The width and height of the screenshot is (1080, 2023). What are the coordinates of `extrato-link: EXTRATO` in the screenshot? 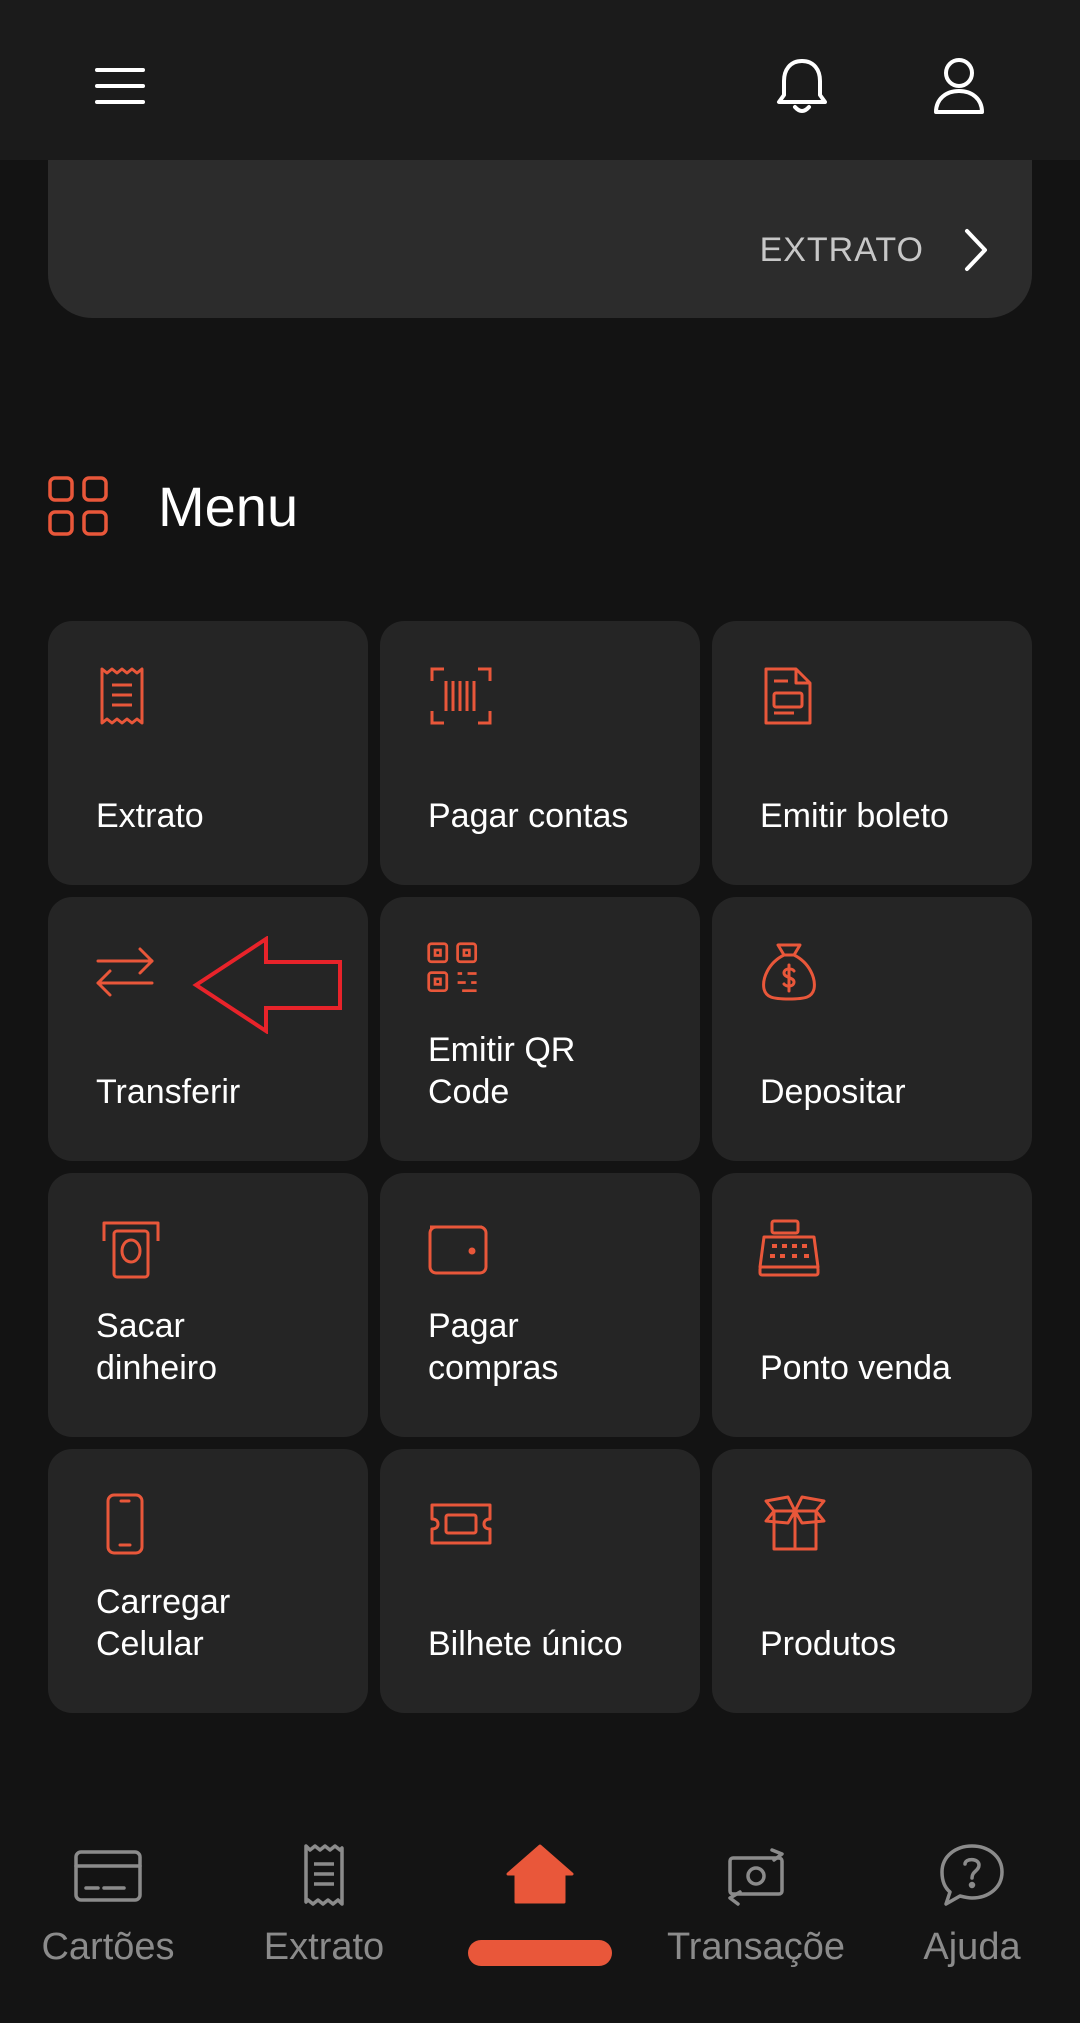 It's located at (874, 250).